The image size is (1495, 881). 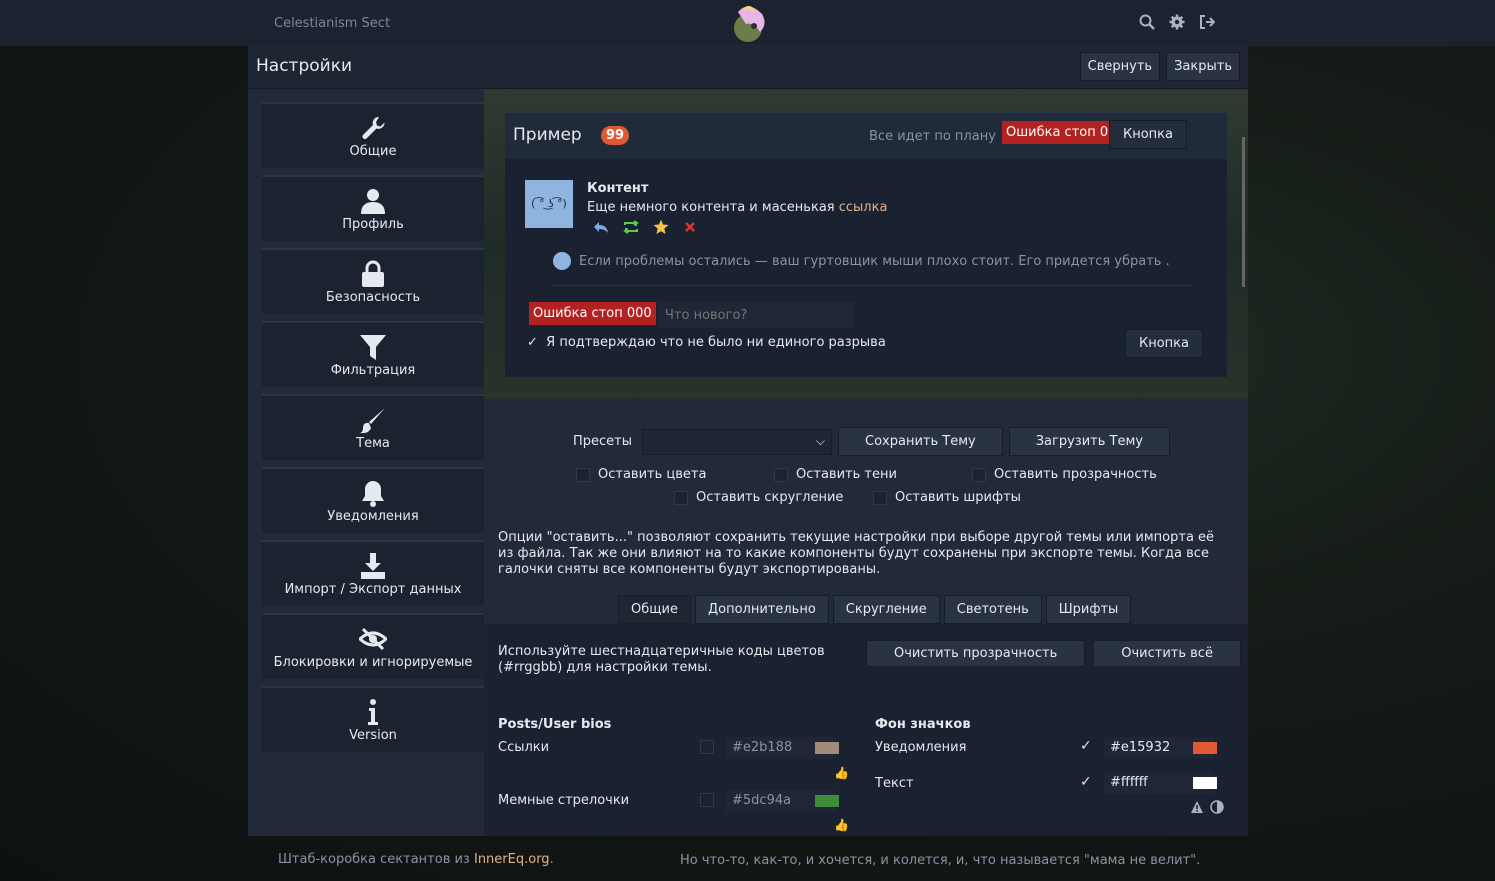 What do you see at coordinates (1086, 782) in the screenshot?
I see `text-override-checkbox: ✓` at bounding box center [1086, 782].